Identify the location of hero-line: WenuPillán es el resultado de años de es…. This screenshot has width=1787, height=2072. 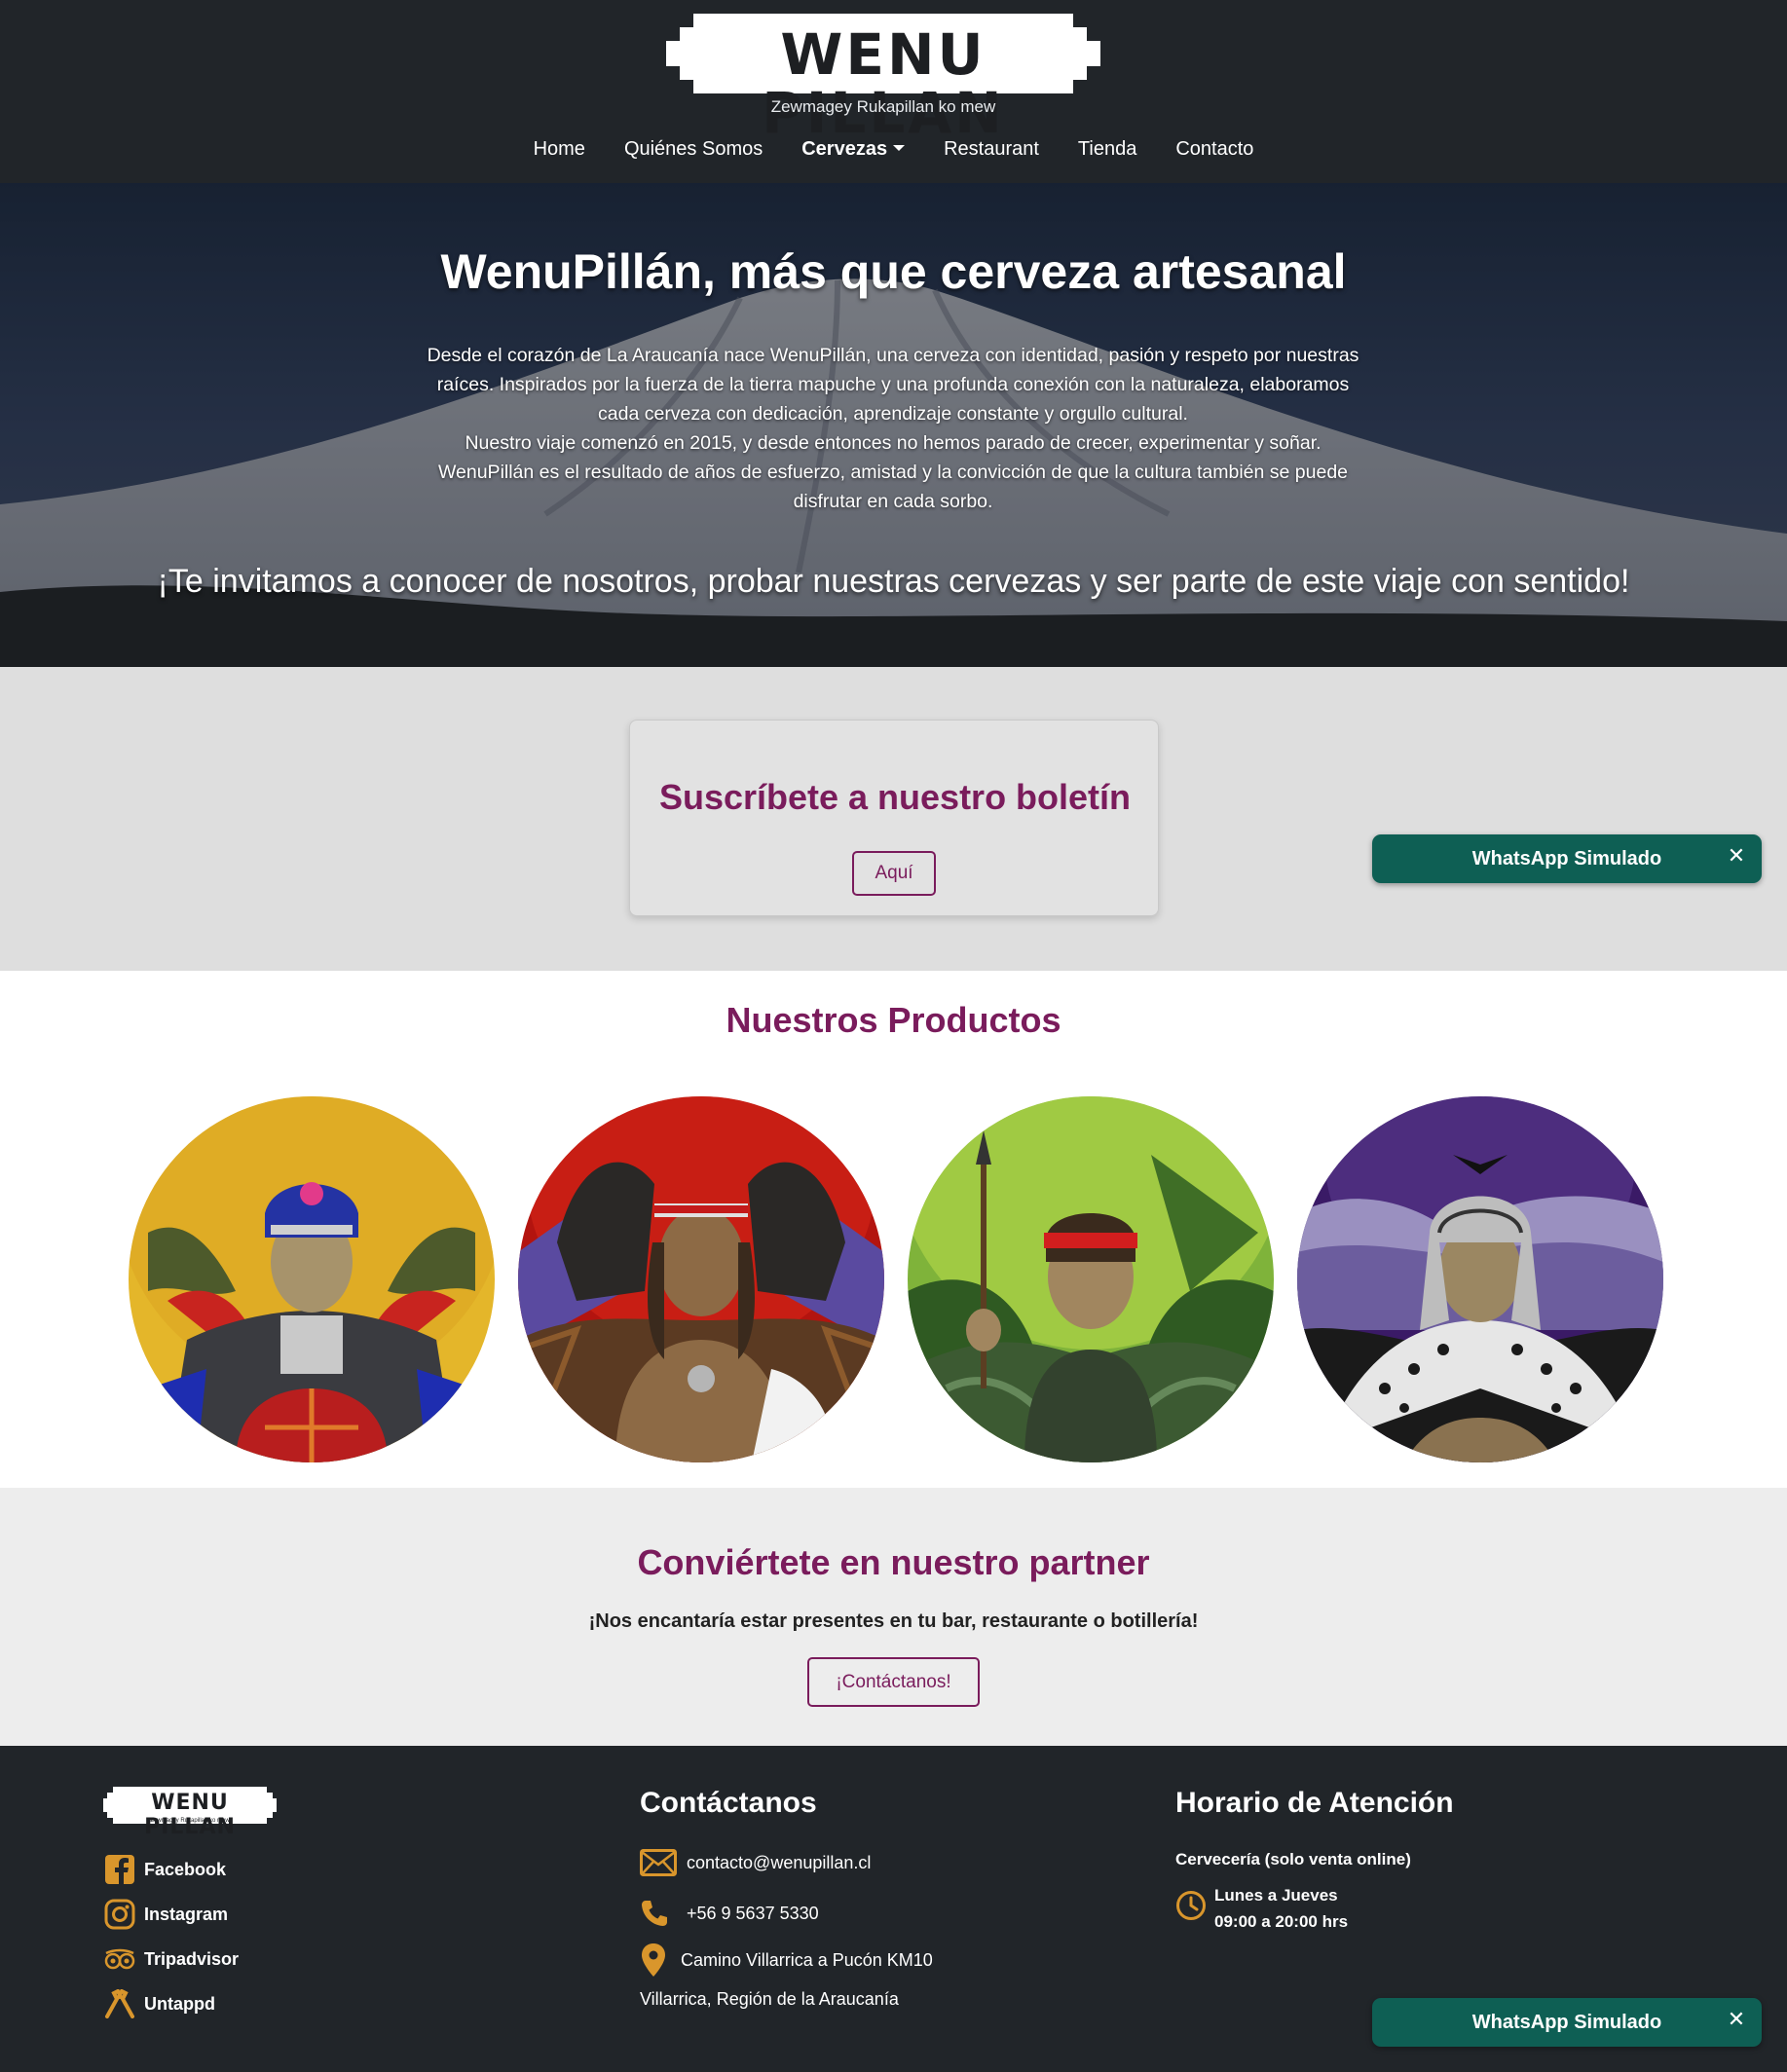
(893, 472).